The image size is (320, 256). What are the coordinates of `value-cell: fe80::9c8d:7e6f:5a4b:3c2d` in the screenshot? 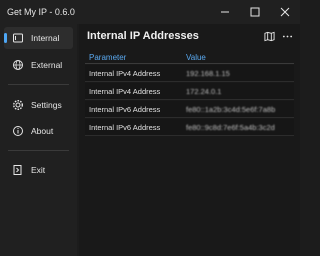 It's located at (230, 127).